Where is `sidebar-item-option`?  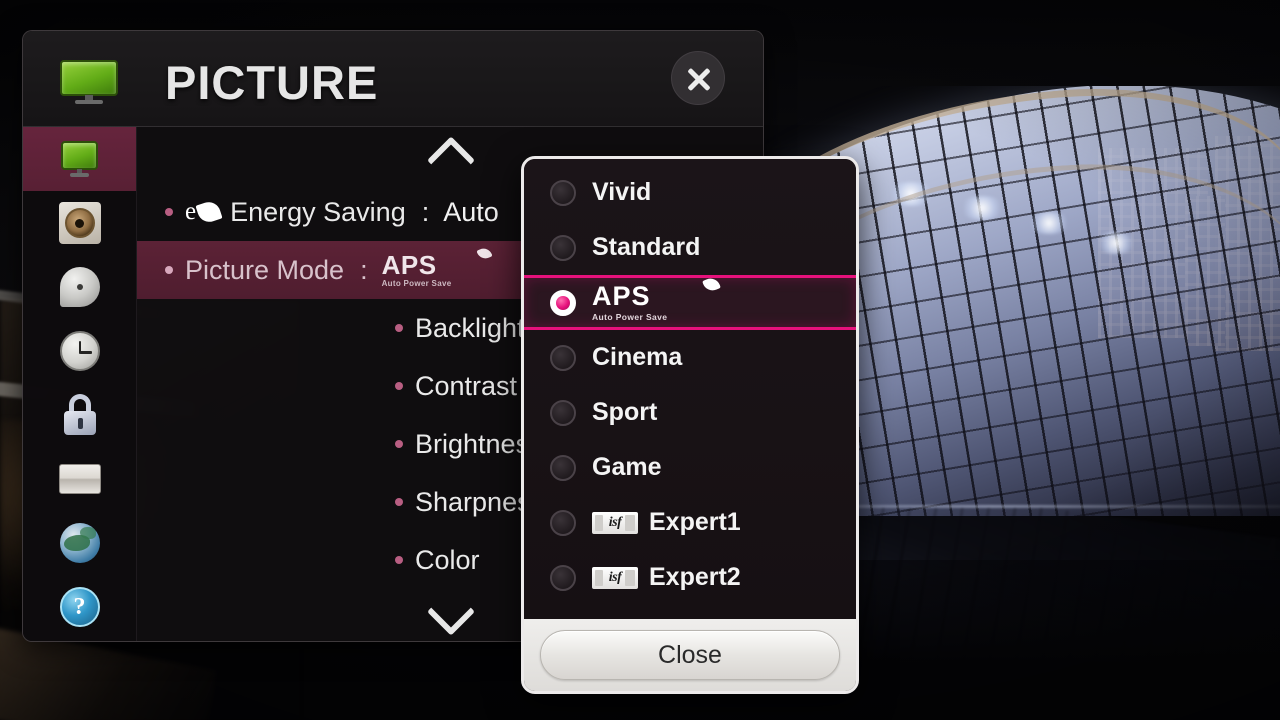 sidebar-item-option is located at coordinates (79, 479).